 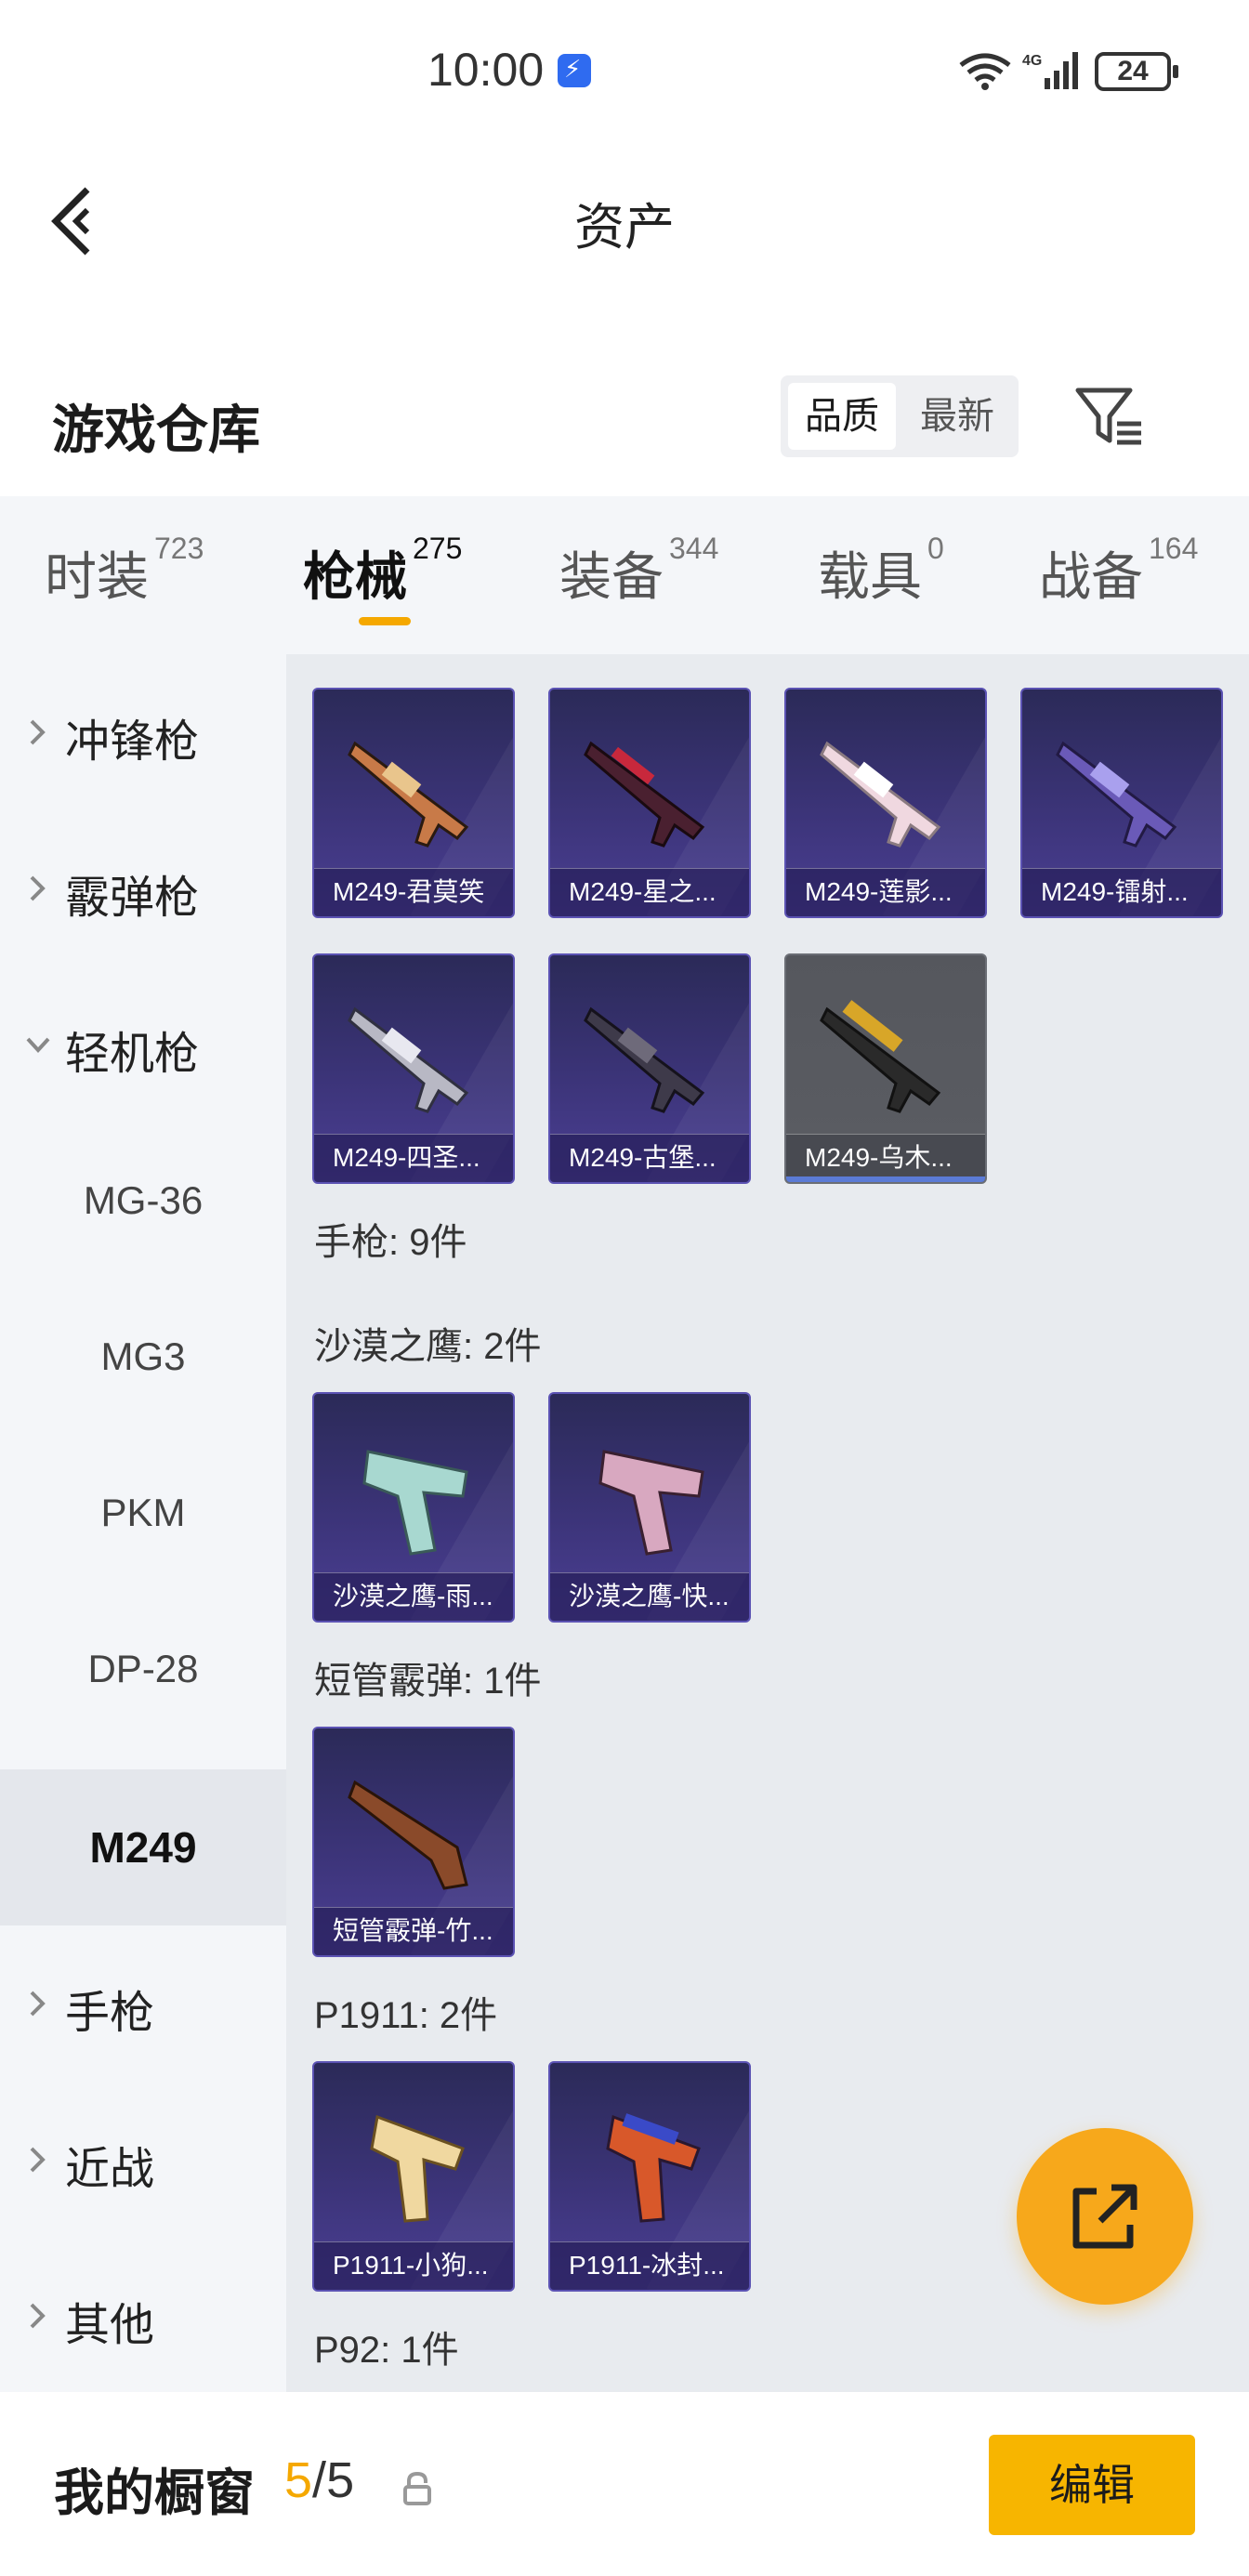 What do you see at coordinates (1174, 548) in the screenshot?
I see `tab-count: 164` at bounding box center [1174, 548].